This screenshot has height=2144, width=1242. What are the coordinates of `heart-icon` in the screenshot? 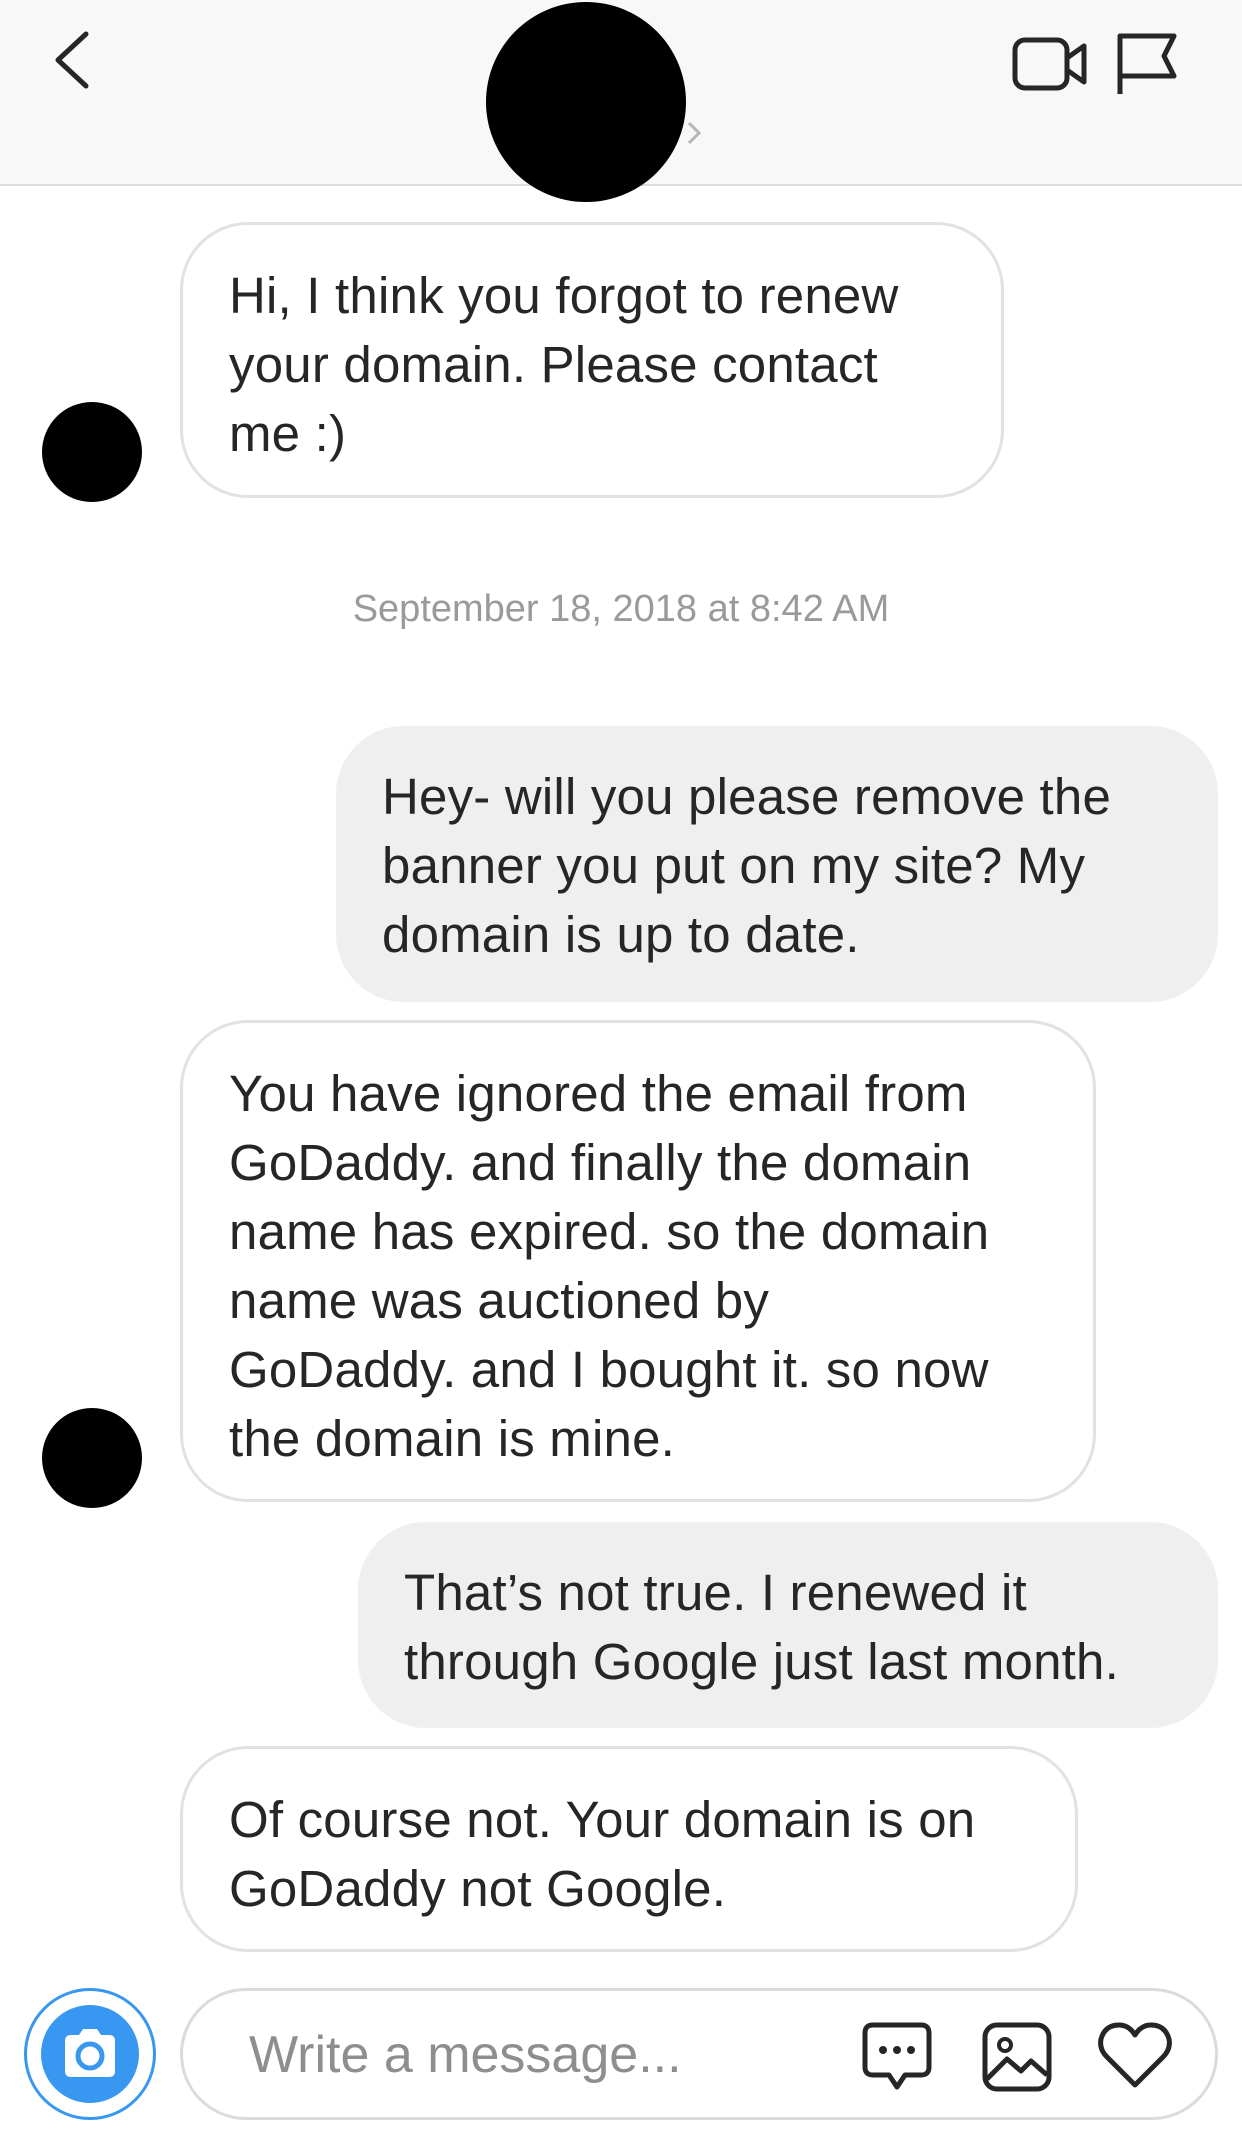 It's located at (1135, 2056).